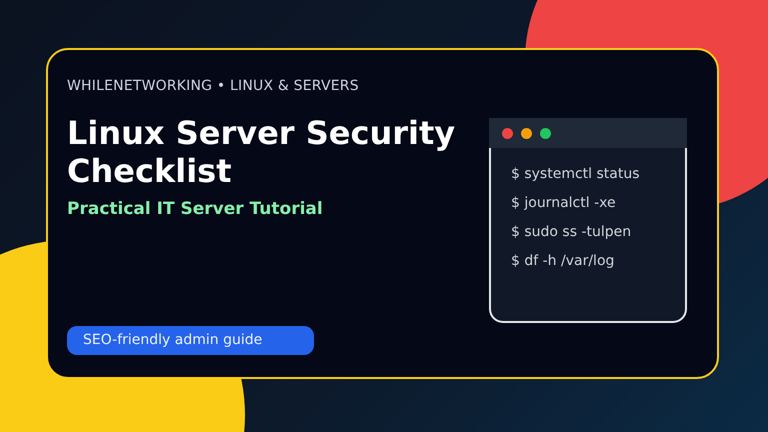 This screenshot has width=768, height=432. Describe the element at coordinates (195, 209) in the screenshot. I see `subtitle: Practical IT Server Tutorial` at that location.